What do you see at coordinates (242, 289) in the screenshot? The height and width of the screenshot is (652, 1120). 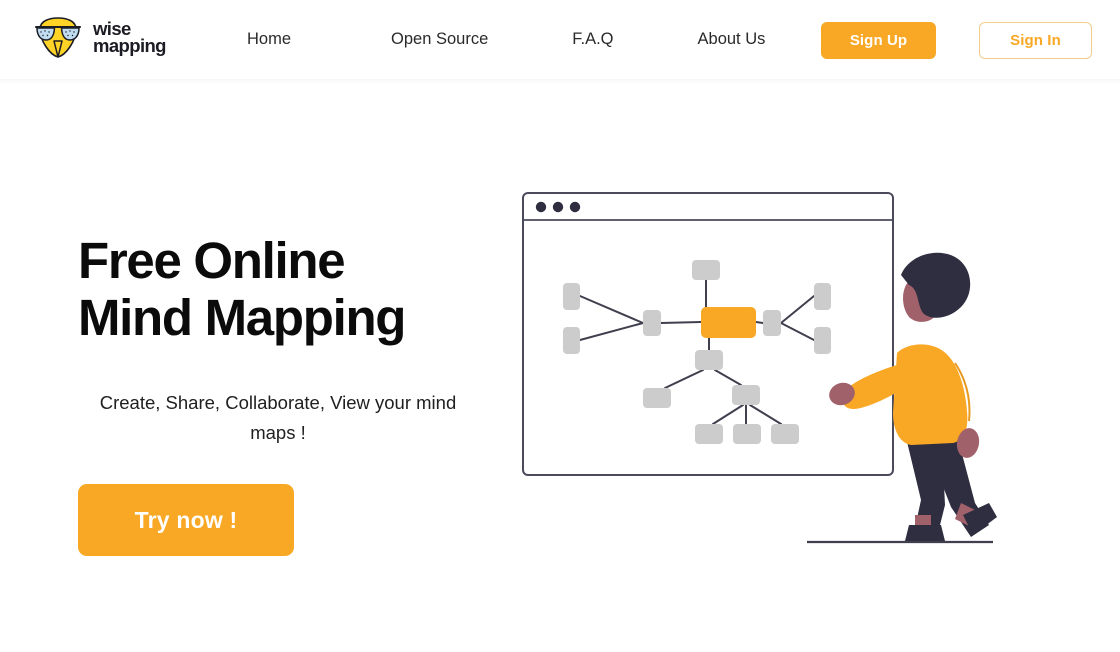 I see `page-title: Free Online Mind Mapping` at bounding box center [242, 289].